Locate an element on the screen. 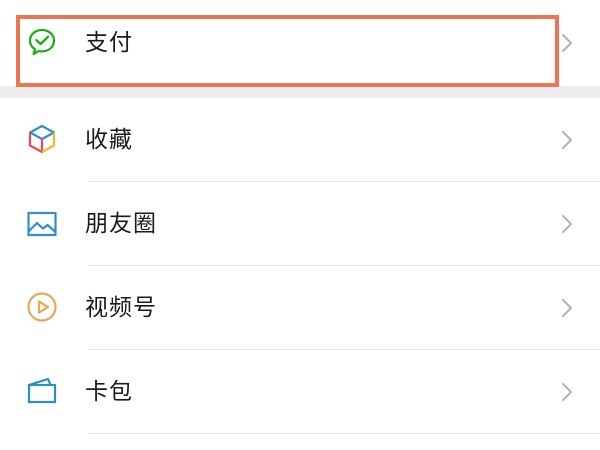 This screenshot has height=450, width=600. channels-play-icon is located at coordinates (42, 307).